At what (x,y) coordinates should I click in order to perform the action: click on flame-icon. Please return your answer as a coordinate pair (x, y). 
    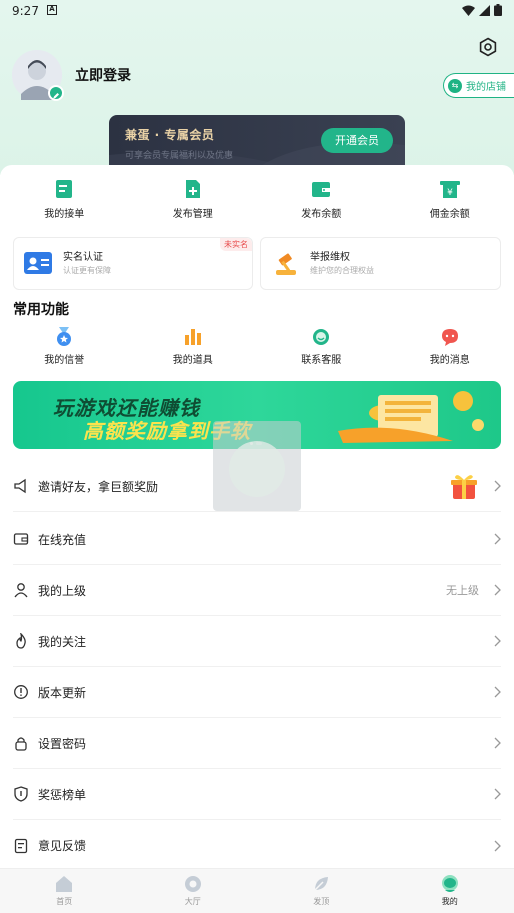
    Looking at the image, I should click on (21, 641).